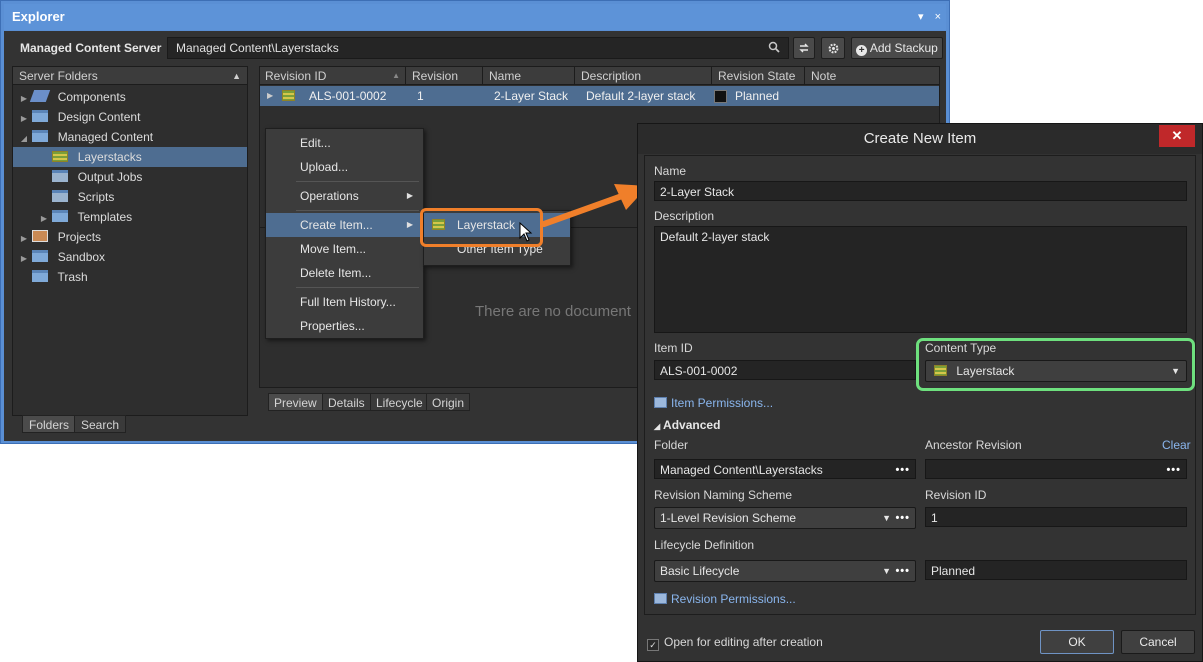  Describe the element at coordinates (333, 76) in the screenshot. I see `column-revision-id: Revision ID ▲` at that location.